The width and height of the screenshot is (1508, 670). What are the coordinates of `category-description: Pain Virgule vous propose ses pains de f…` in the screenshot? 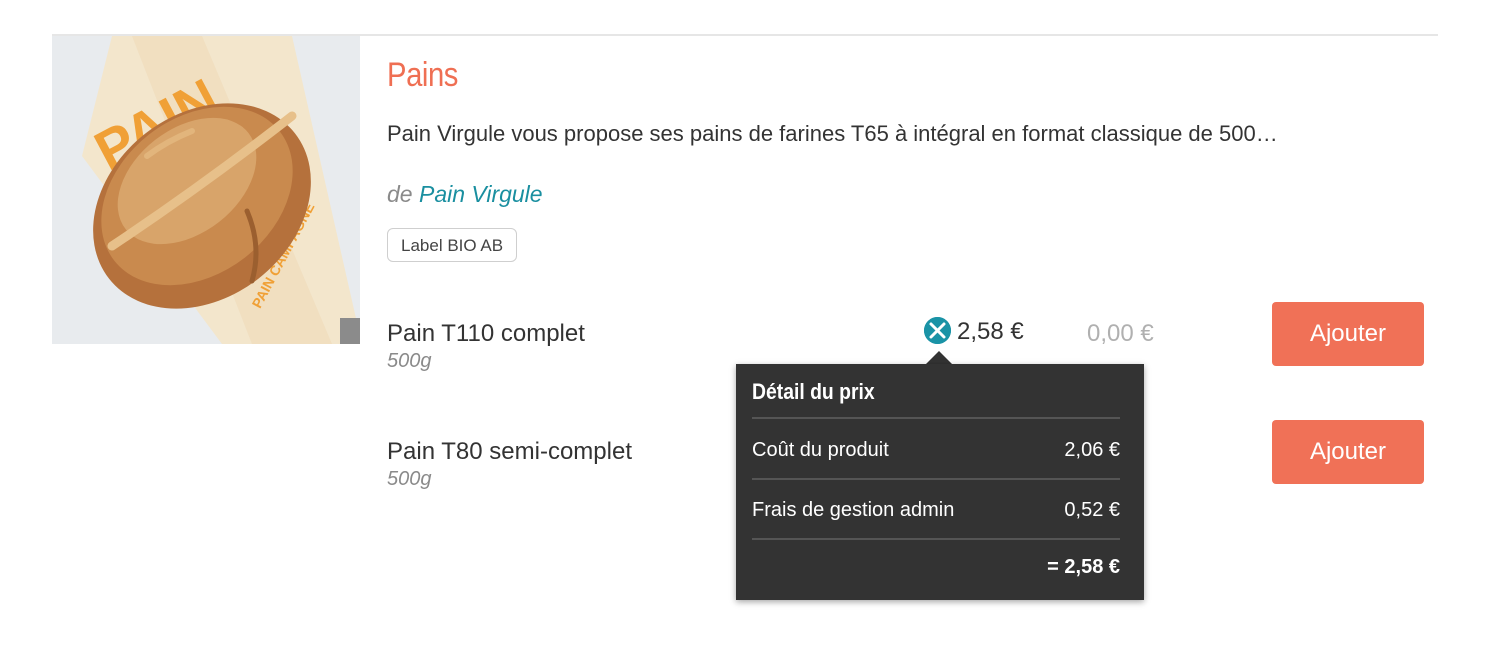 It's located at (832, 133).